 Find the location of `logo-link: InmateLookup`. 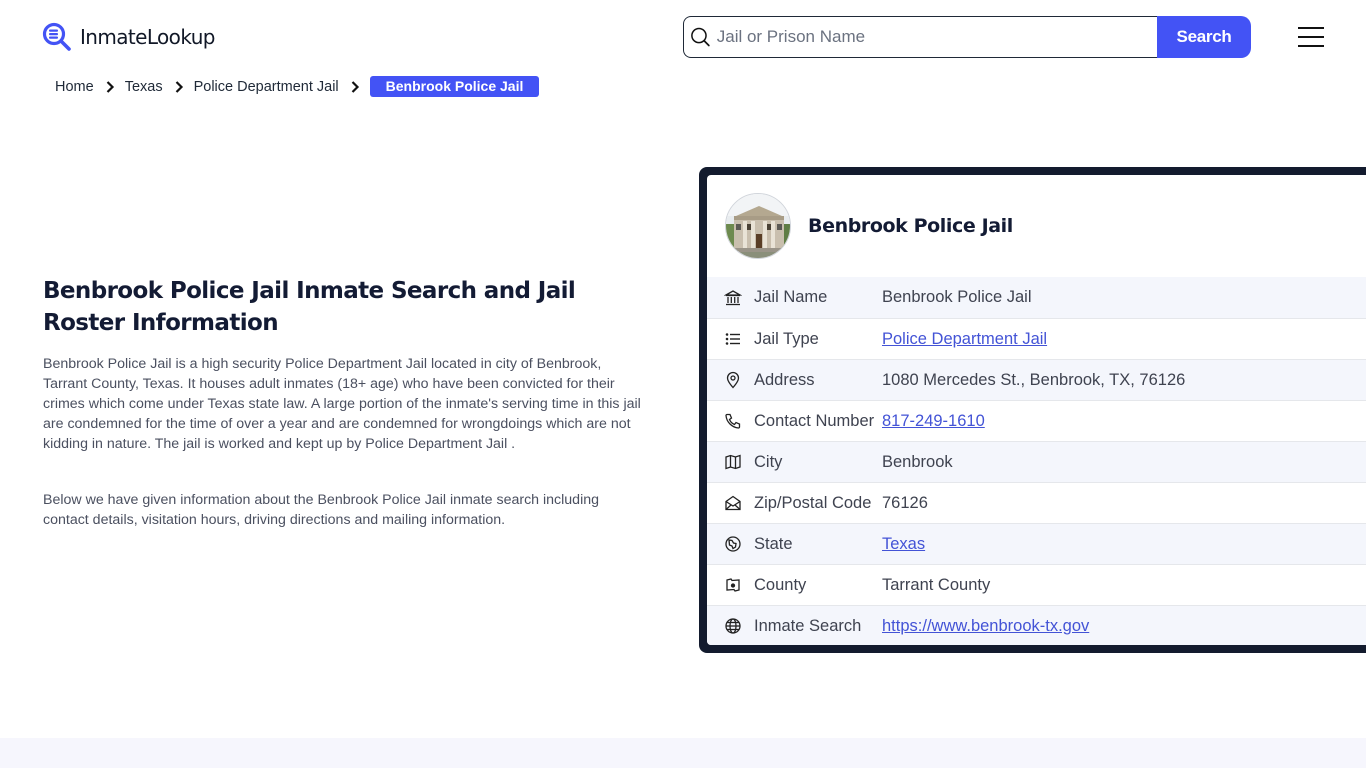

logo-link: InmateLookup is located at coordinates (128, 37).